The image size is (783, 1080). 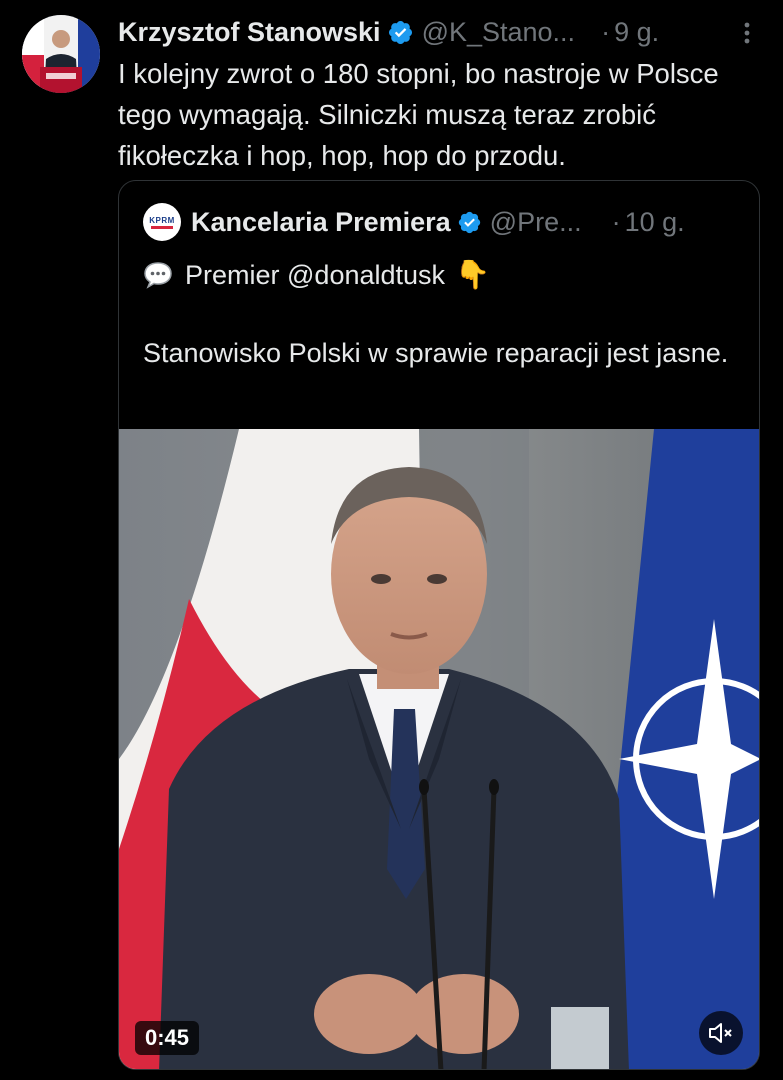 I want to click on quote-header: KPRM Kancelaria Premiera @Pre... · 10 g., so click(x=439, y=222).